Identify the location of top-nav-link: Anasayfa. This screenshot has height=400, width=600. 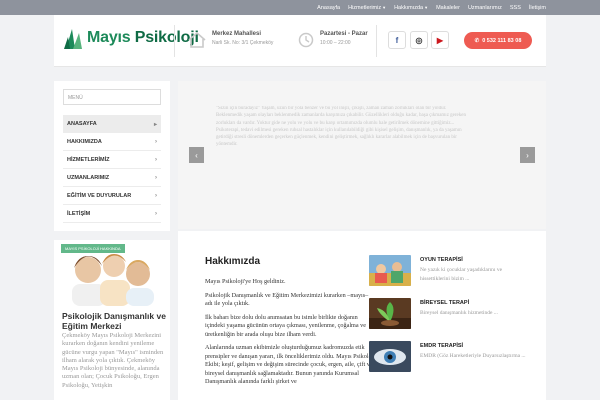
(328, 8).